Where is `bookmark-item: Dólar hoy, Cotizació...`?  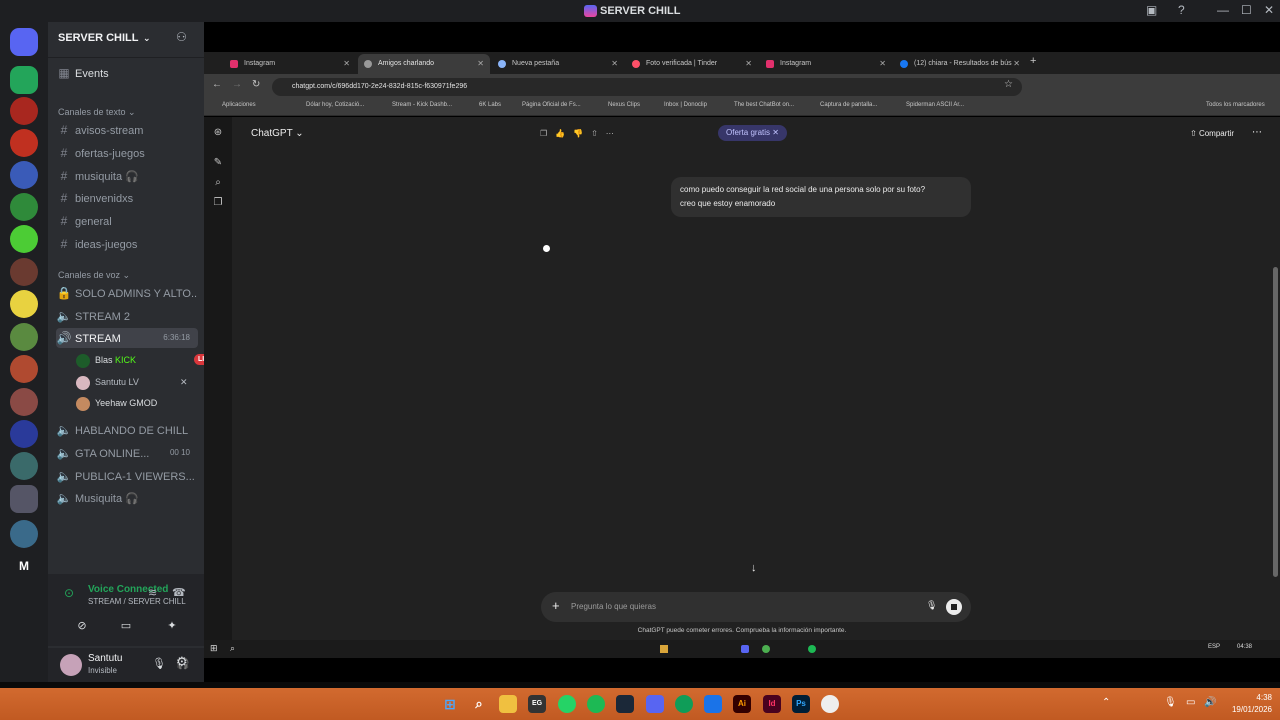
bookmark-item: Dólar hoy, Cotizació... is located at coordinates (335, 105).